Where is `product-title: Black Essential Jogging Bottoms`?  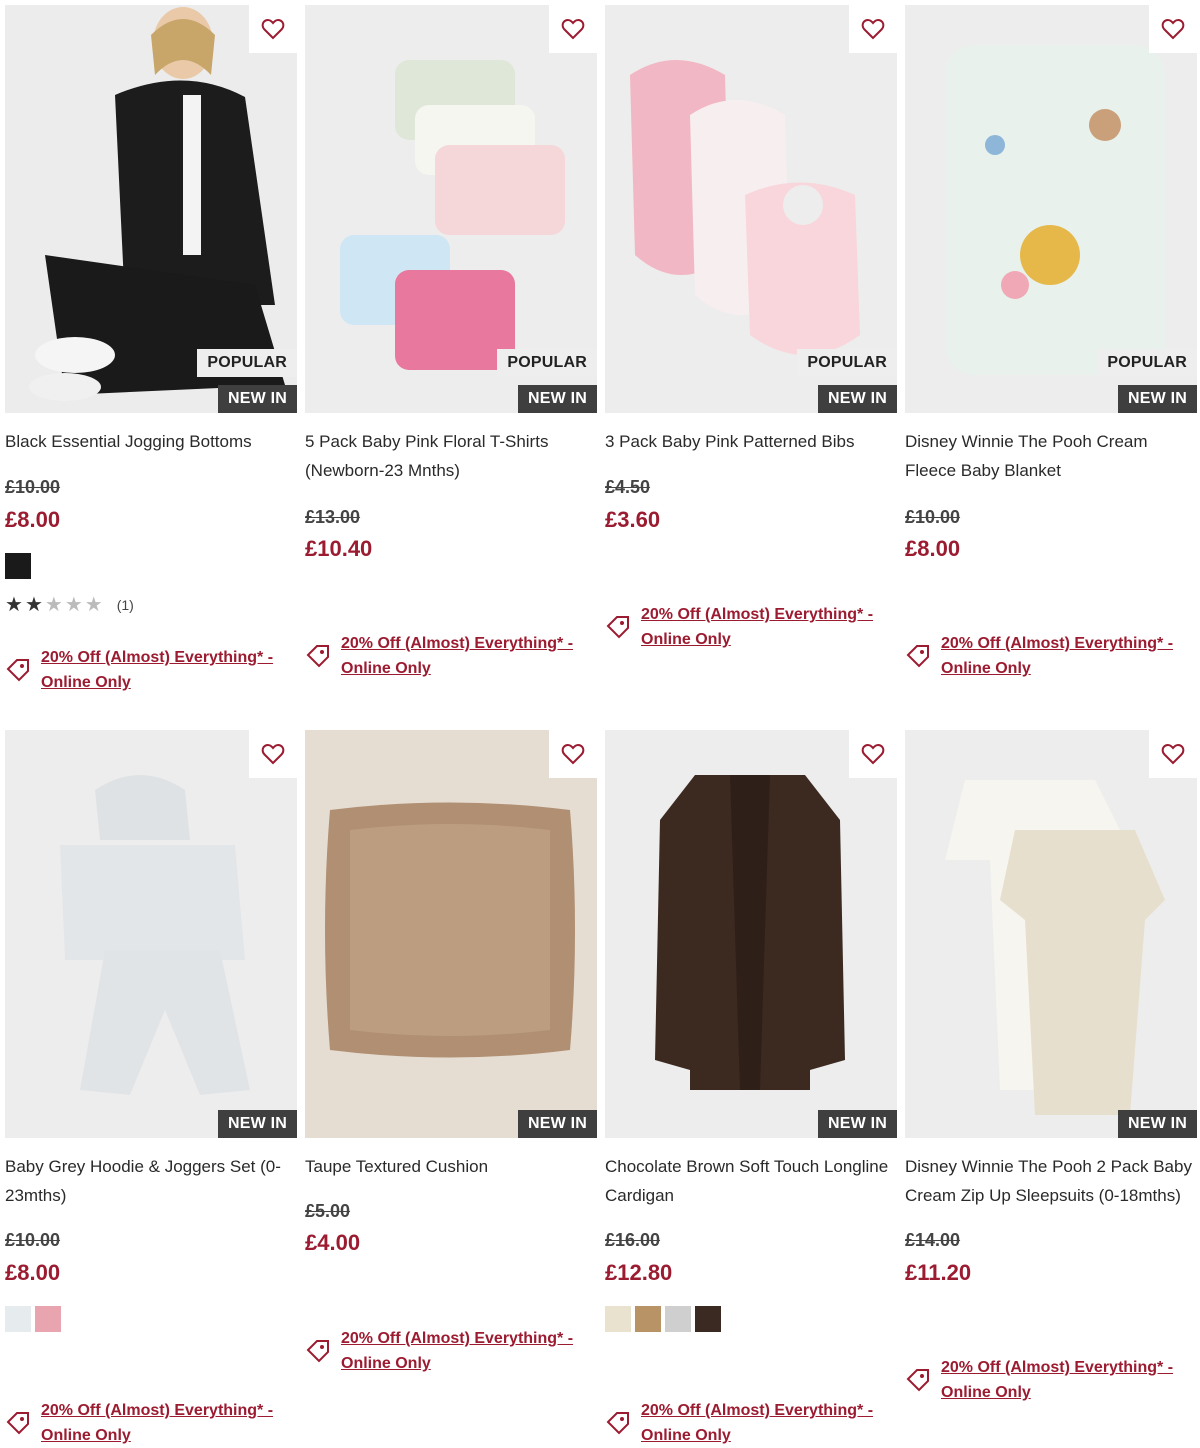
product-title: Black Essential Jogging Bottoms is located at coordinates (151, 441).